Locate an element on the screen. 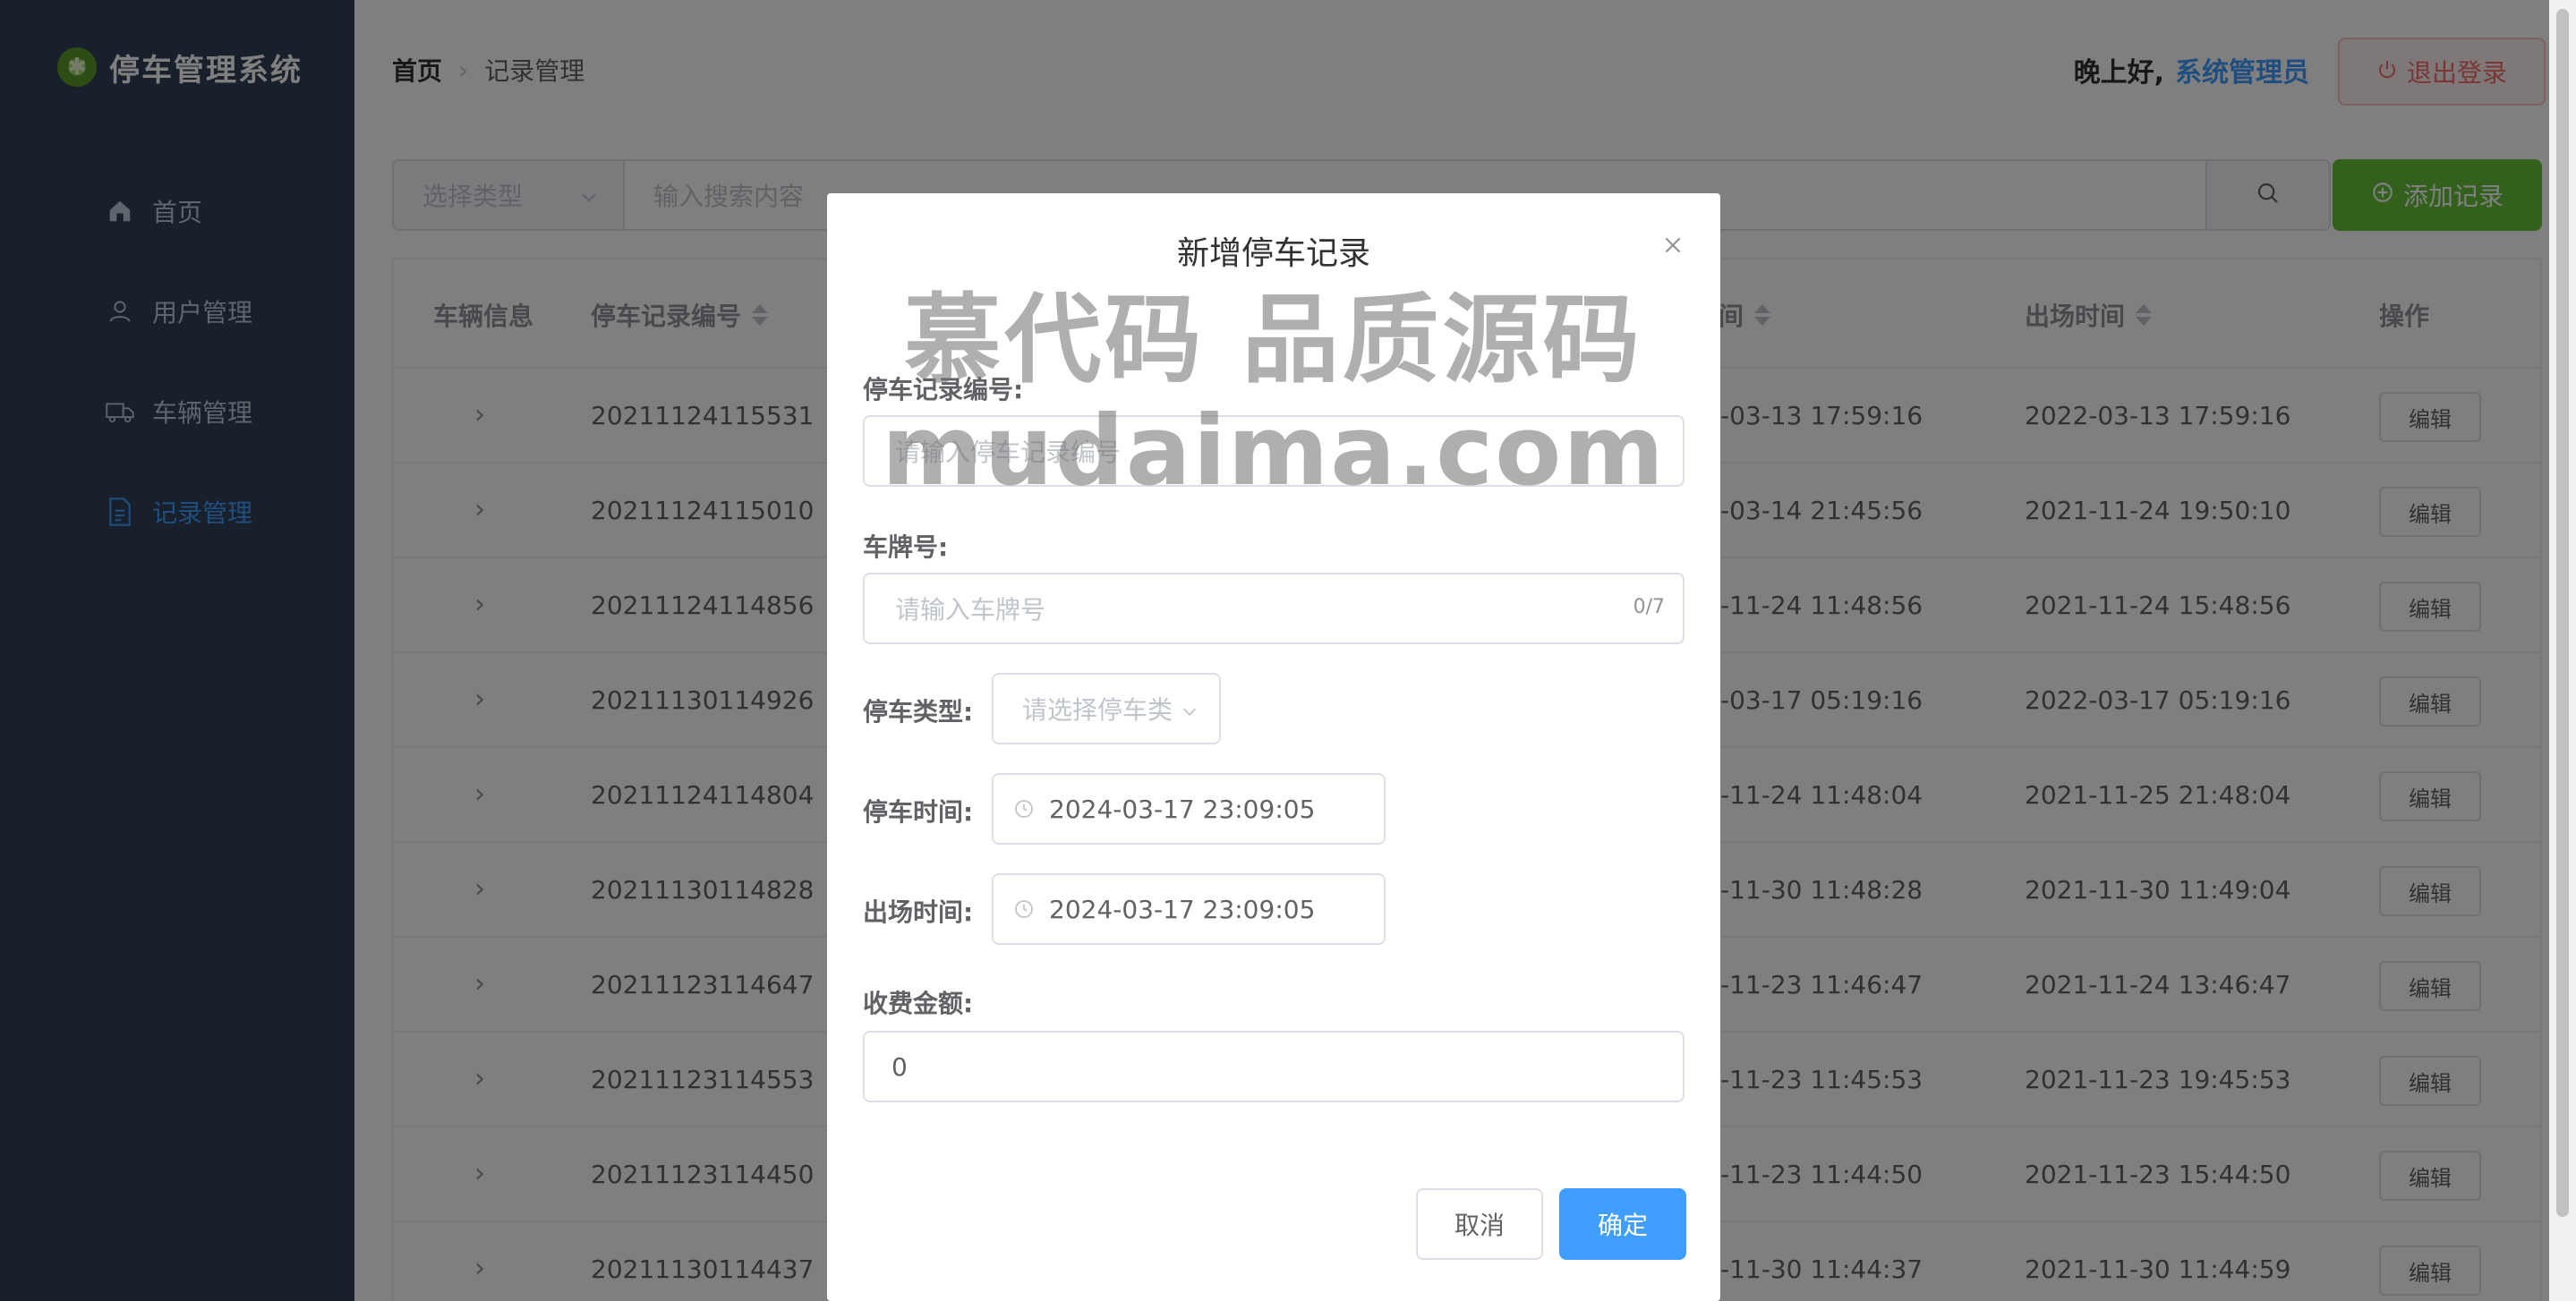 This screenshot has width=2576, height=1301. cancel-label: 取消 is located at coordinates (1479, 1225).